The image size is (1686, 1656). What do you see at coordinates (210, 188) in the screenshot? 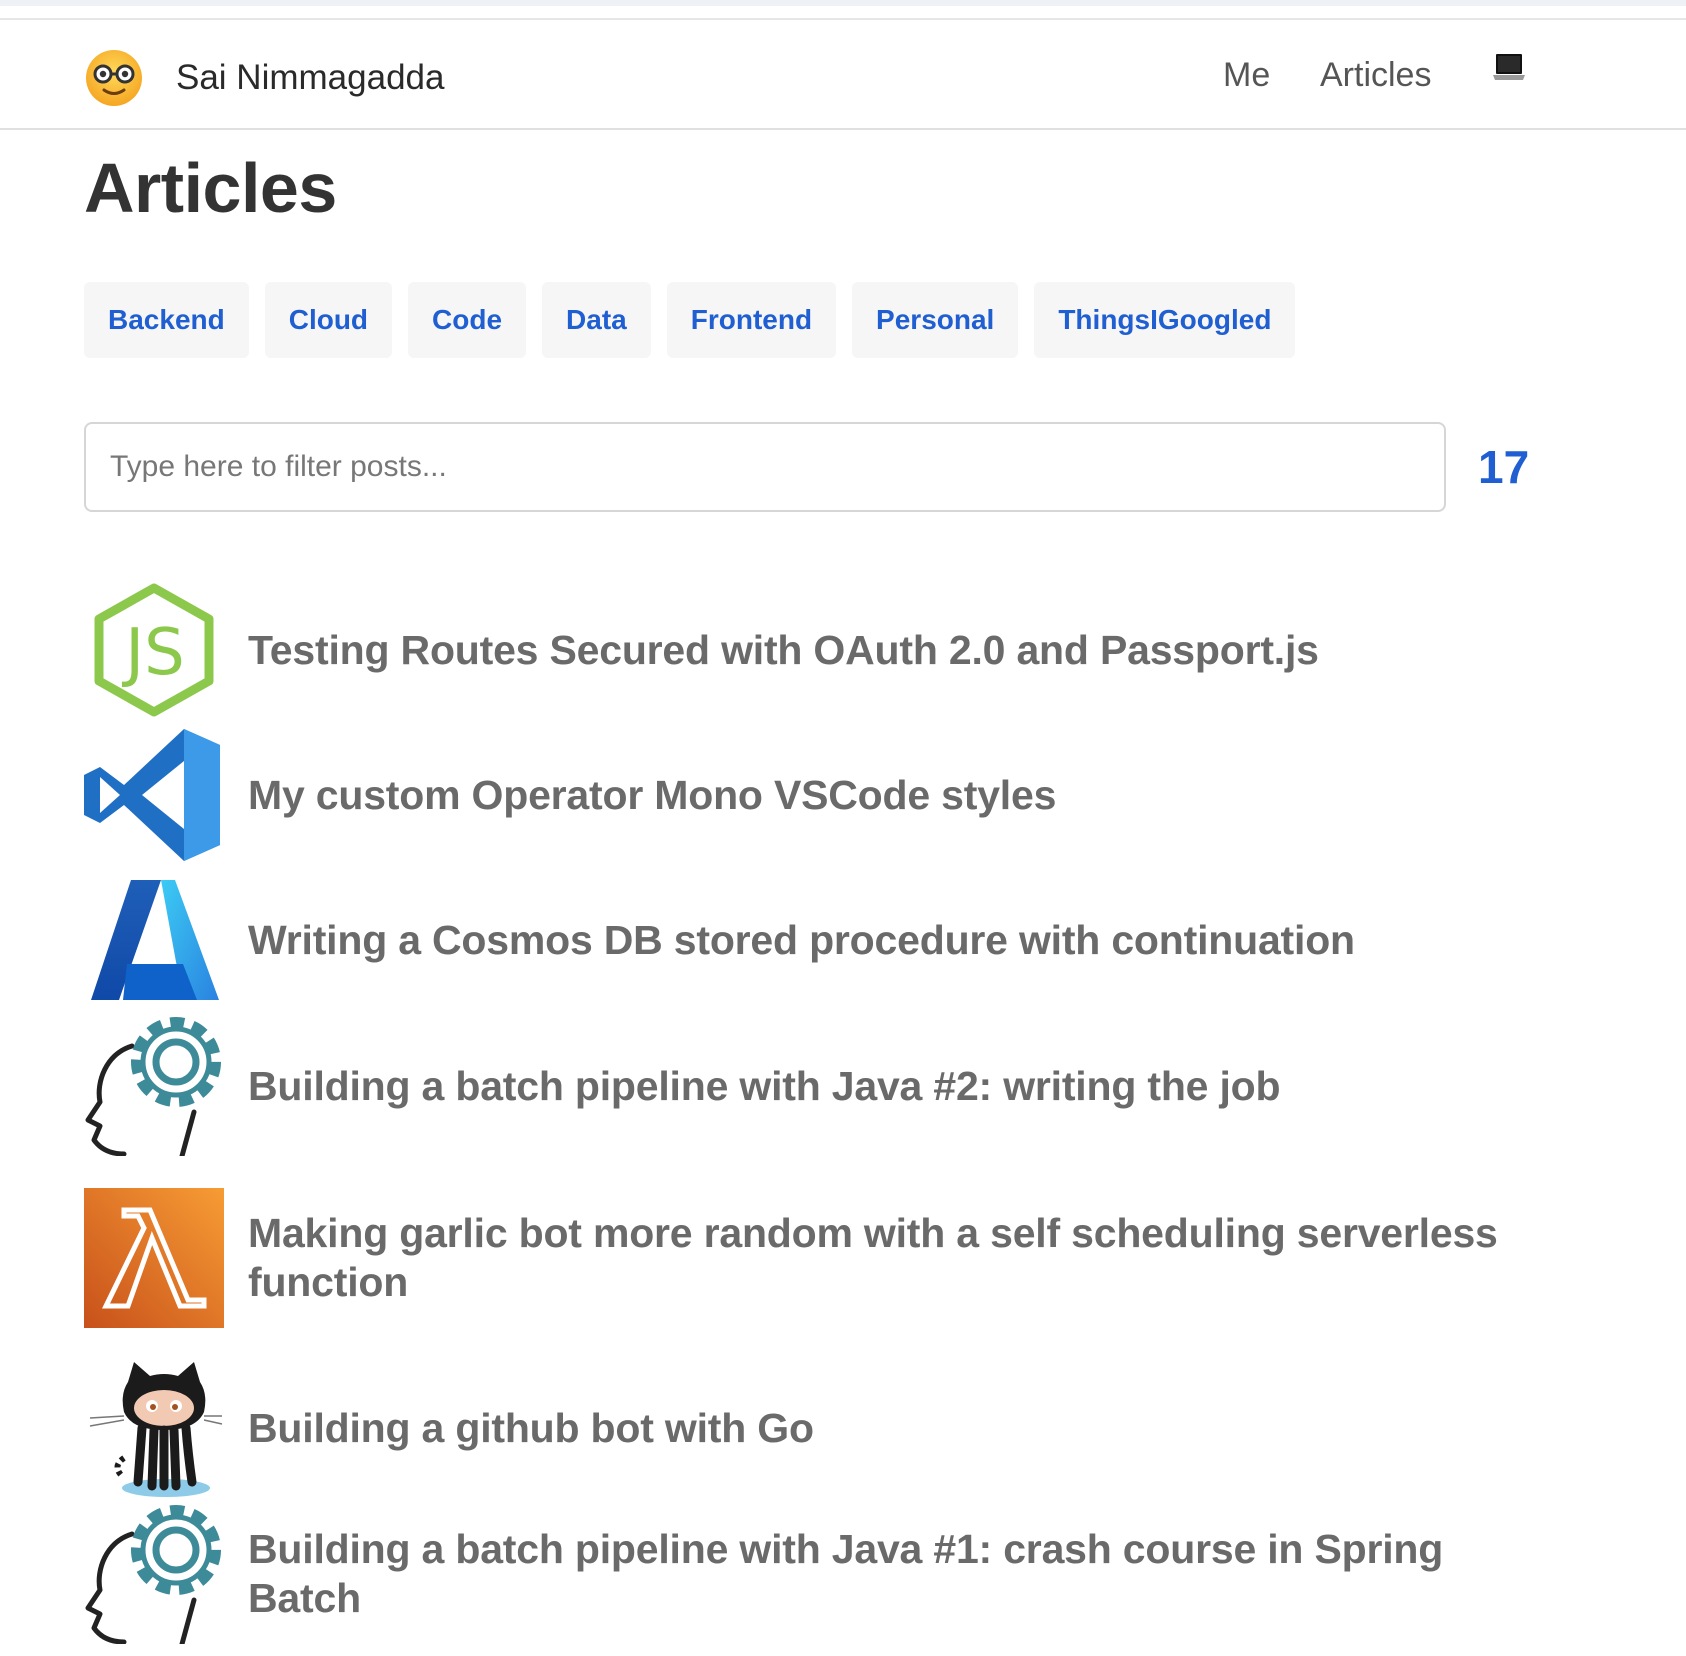
I see `page-title: Articles` at bounding box center [210, 188].